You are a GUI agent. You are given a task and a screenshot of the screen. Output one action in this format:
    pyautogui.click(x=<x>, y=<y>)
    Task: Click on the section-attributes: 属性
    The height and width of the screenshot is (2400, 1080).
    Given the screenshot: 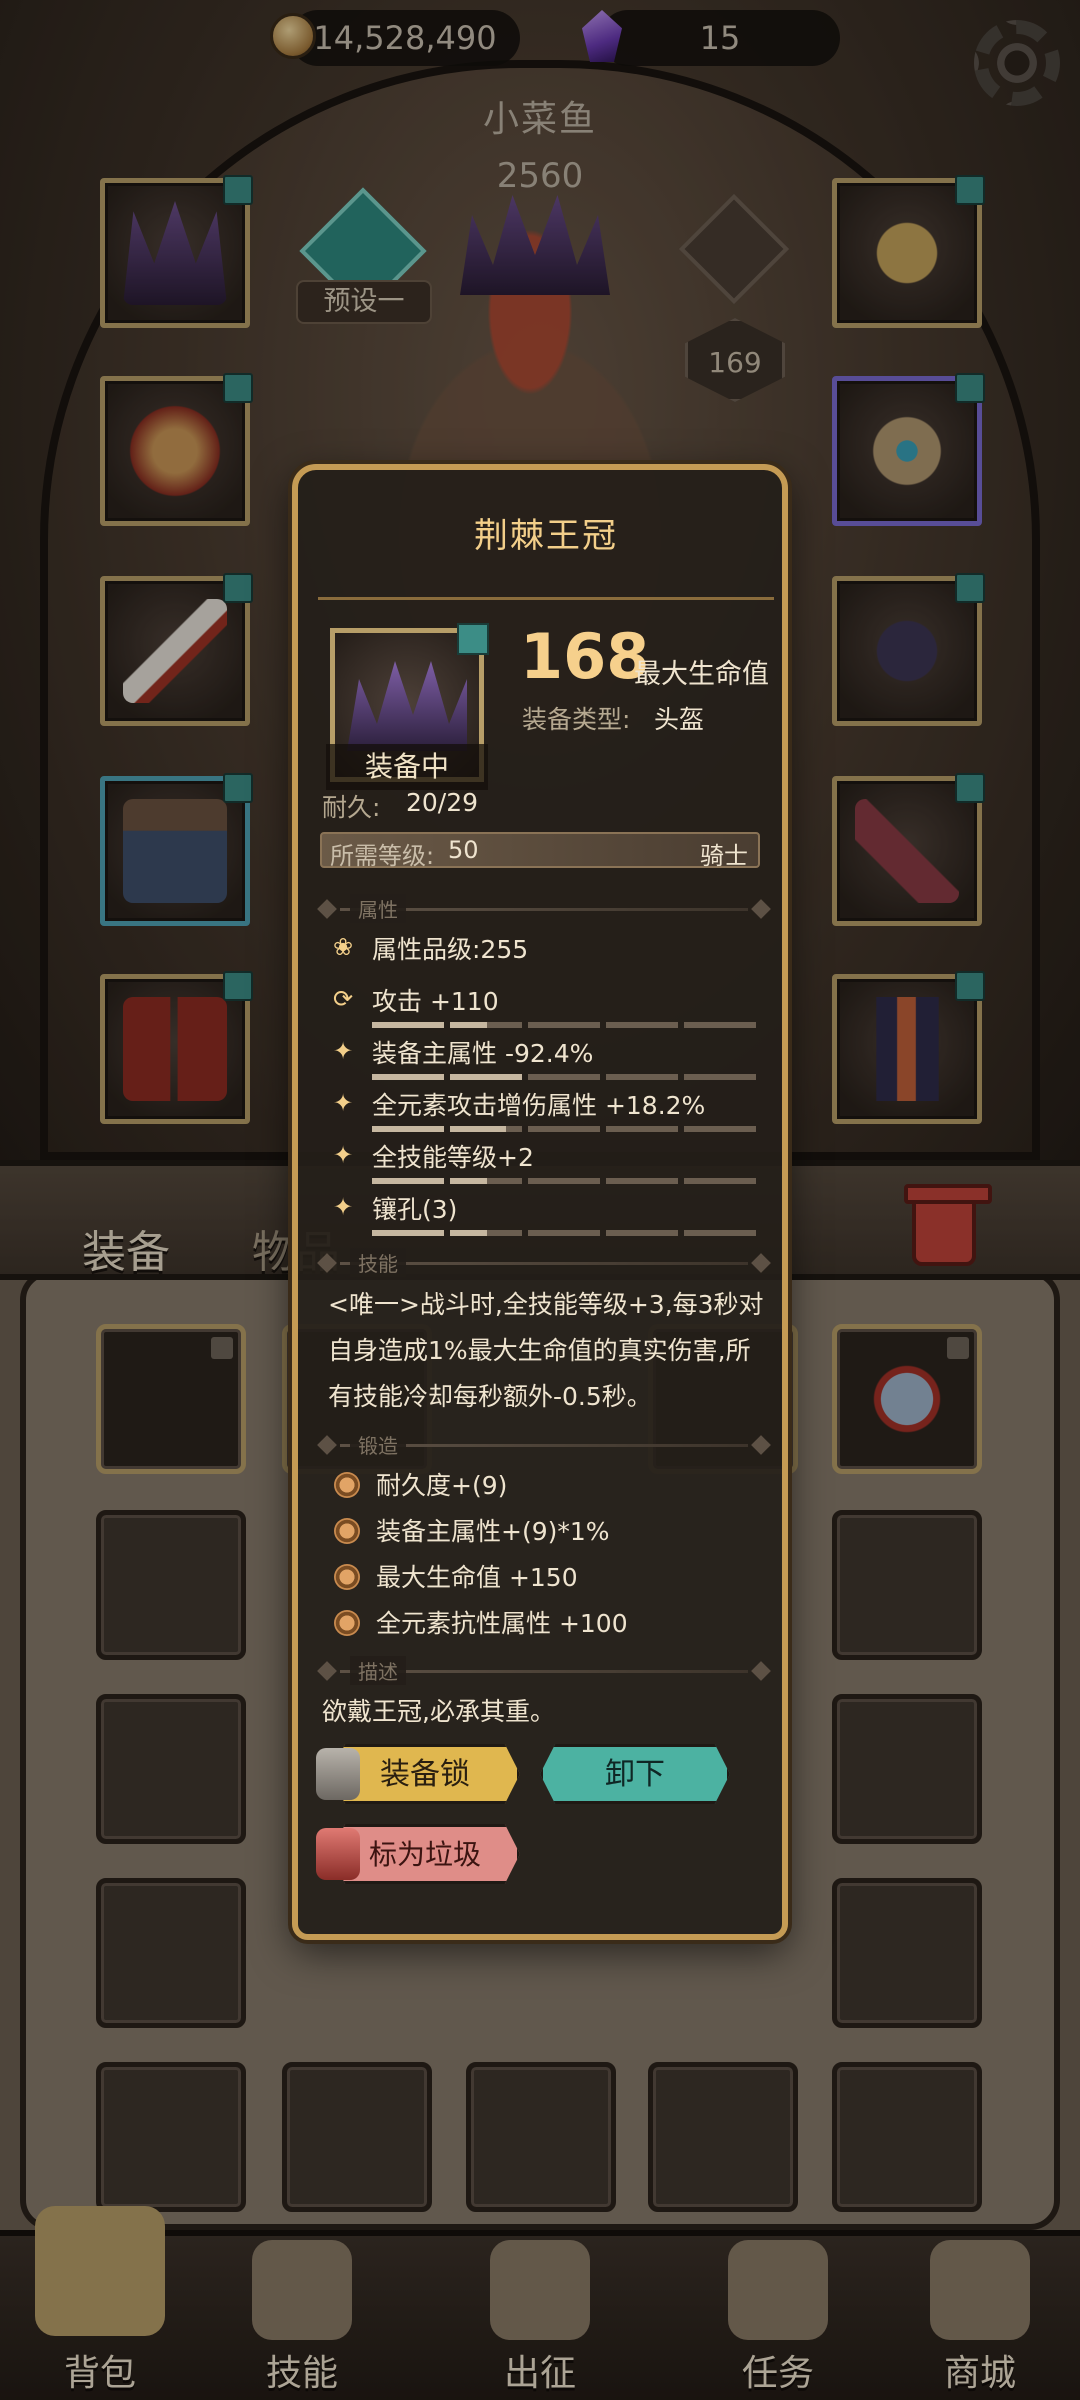 What is the action you would take?
    pyautogui.click(x=544, y=909)
    